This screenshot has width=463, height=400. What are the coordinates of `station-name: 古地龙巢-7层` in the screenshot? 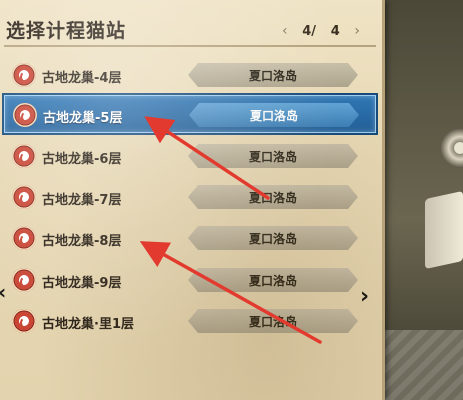 It's located at (82, 200).